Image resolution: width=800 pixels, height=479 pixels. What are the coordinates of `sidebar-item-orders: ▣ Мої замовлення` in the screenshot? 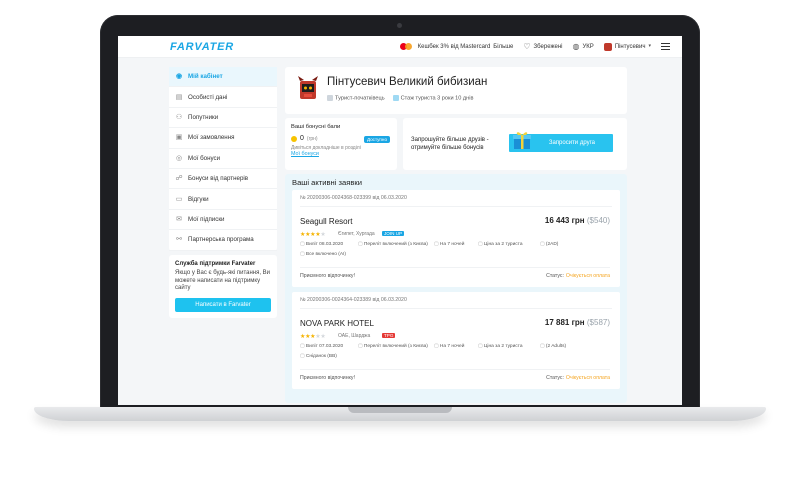 It's located at (223, 138).